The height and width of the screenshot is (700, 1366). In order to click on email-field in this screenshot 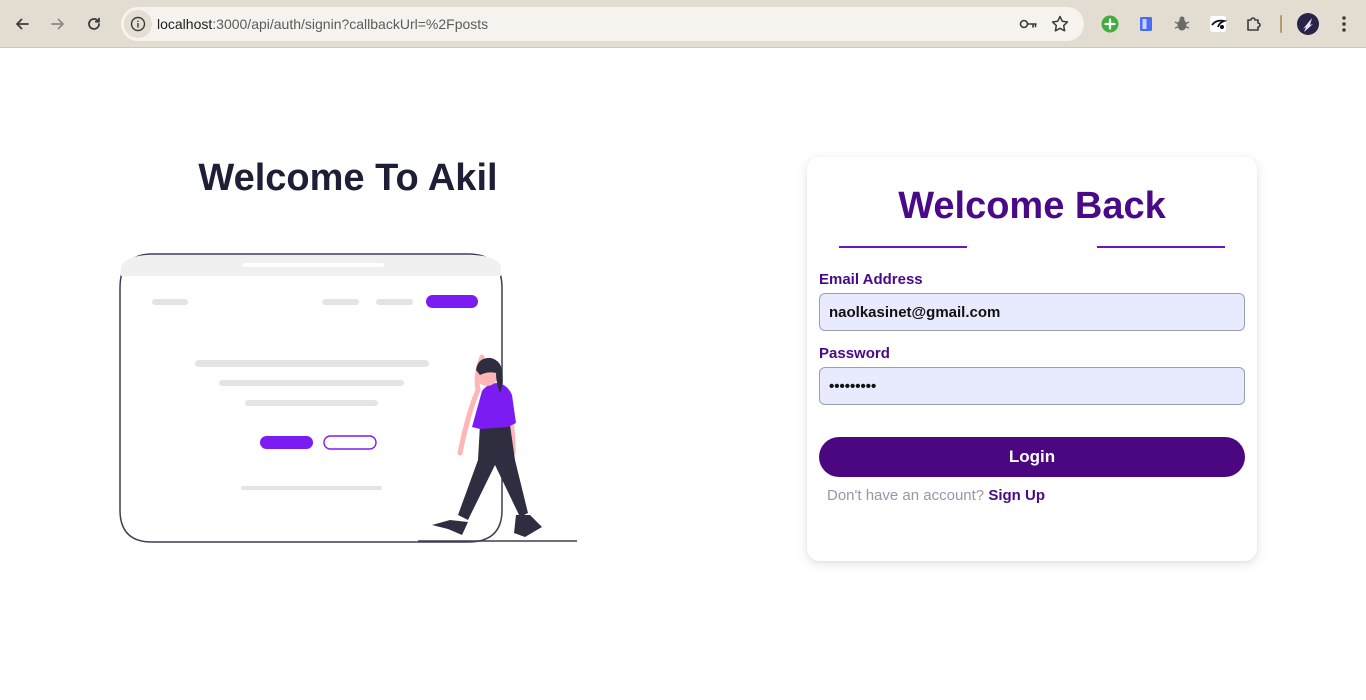, I will do `click(1032, 312)`.